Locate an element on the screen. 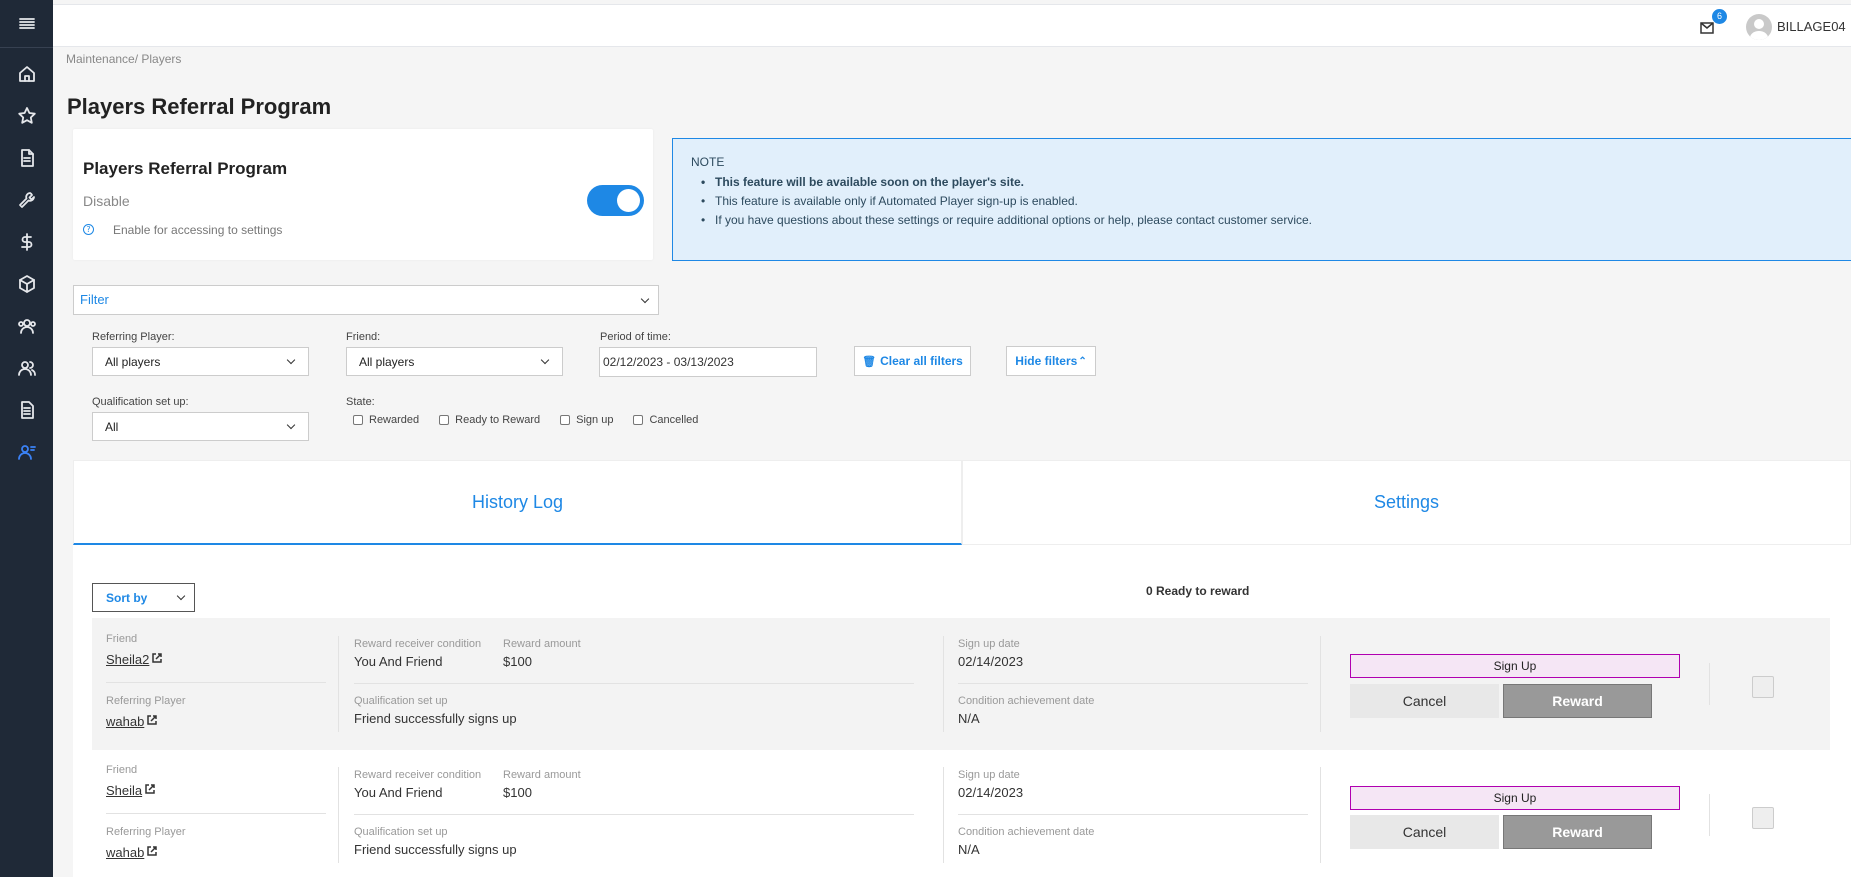 This screenshot has height=877, width=1851. condition-date-label: Condition achievement date is located at coordinates (1026, 832).